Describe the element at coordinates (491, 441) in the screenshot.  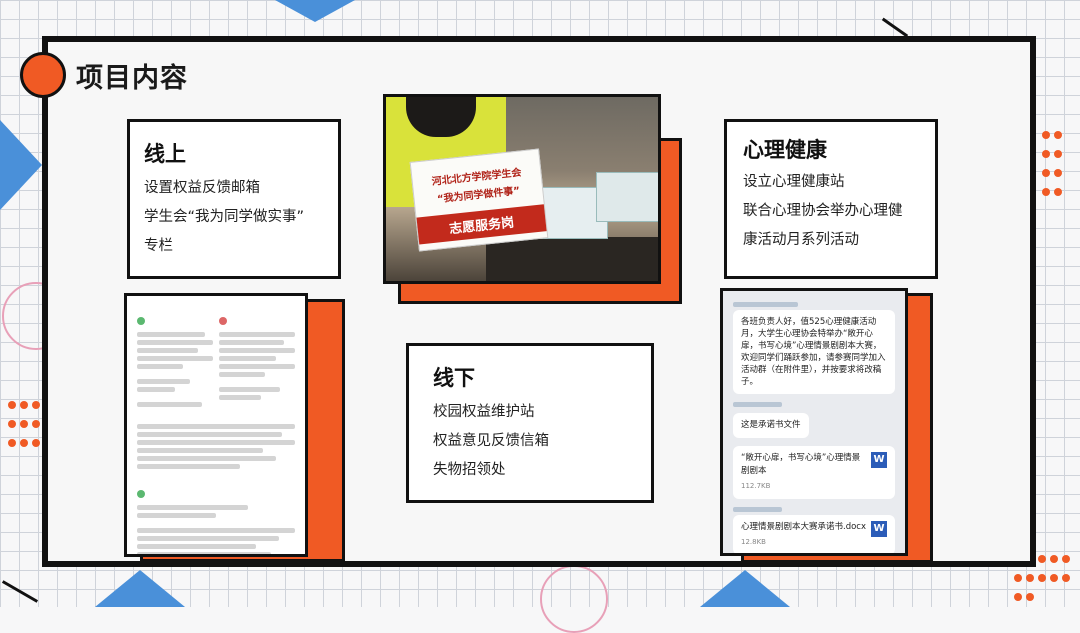
I see `offline-line-2: 权益意见反馈信箱` at that location.